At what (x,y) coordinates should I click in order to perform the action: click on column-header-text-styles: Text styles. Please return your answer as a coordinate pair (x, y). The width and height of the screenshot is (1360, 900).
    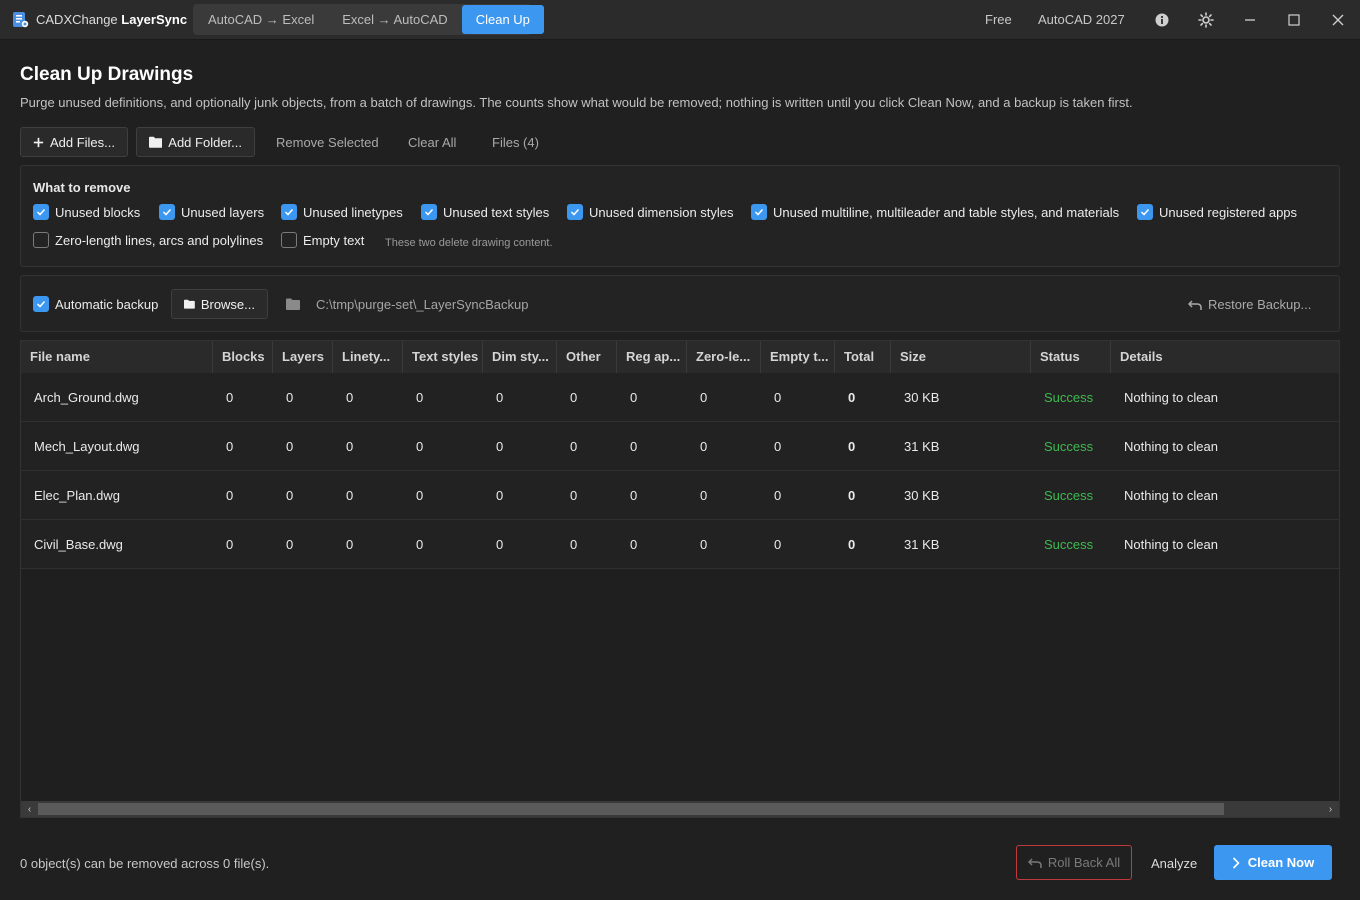
    Looking at the image, I should click on (443, 357).